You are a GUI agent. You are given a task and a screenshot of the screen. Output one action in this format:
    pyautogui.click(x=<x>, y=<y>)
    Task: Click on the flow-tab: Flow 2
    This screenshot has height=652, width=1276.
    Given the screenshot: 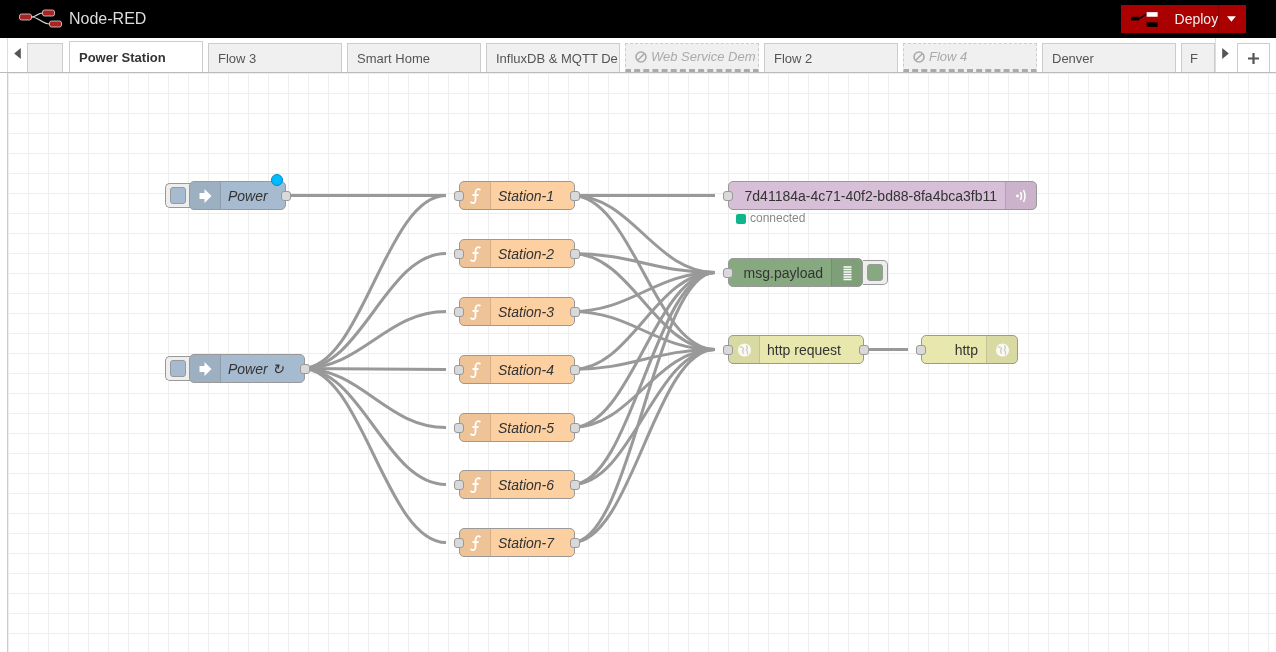 What is the action you would take?
    pyautogui.click(x=831, y=57)
    